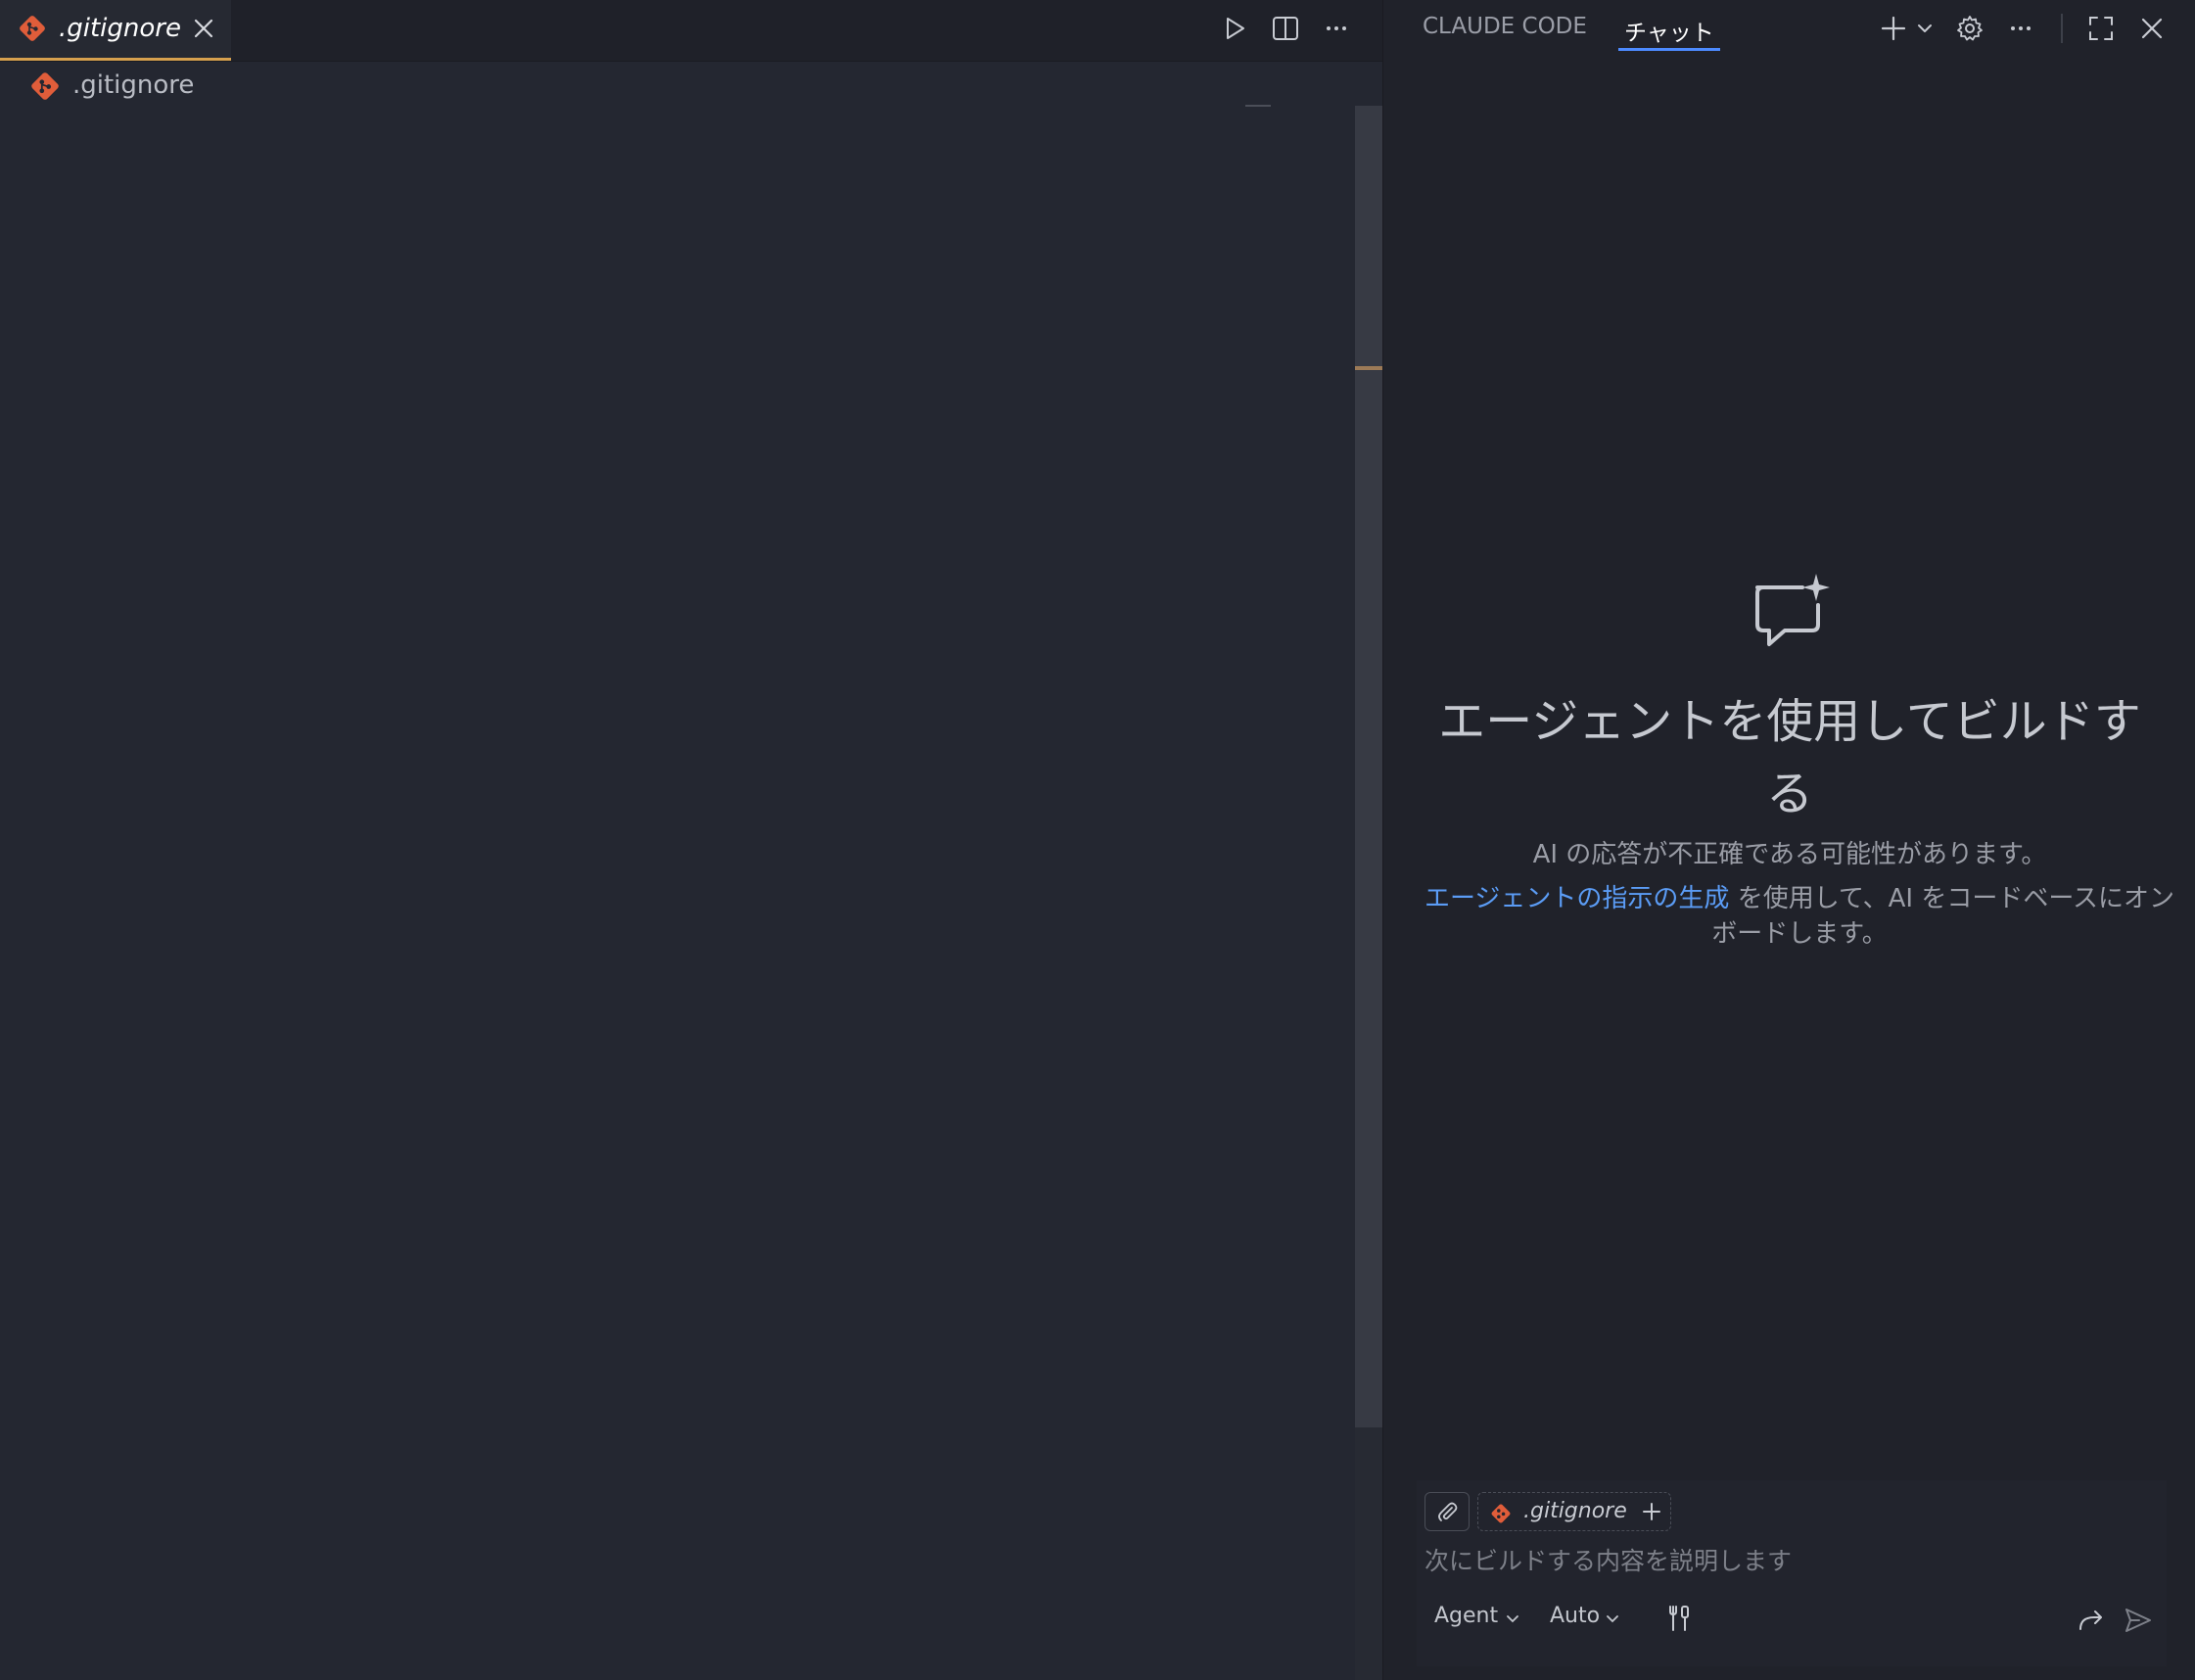  I want to click on gear-icon, so click(1970, 28).